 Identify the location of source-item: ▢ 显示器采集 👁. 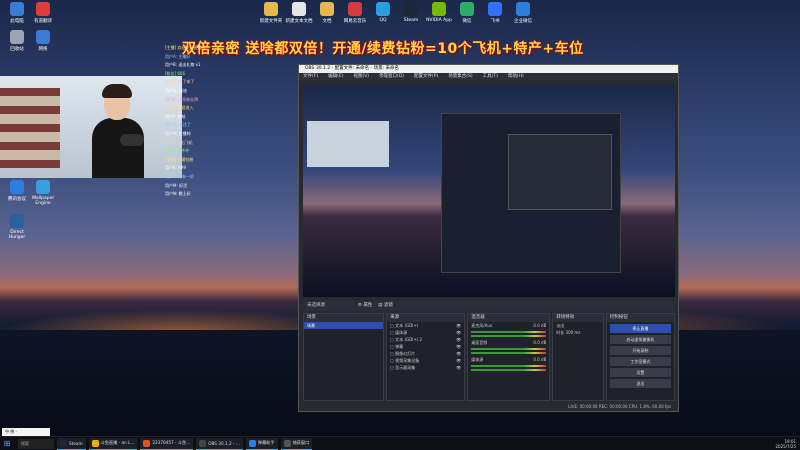
(425, 367).